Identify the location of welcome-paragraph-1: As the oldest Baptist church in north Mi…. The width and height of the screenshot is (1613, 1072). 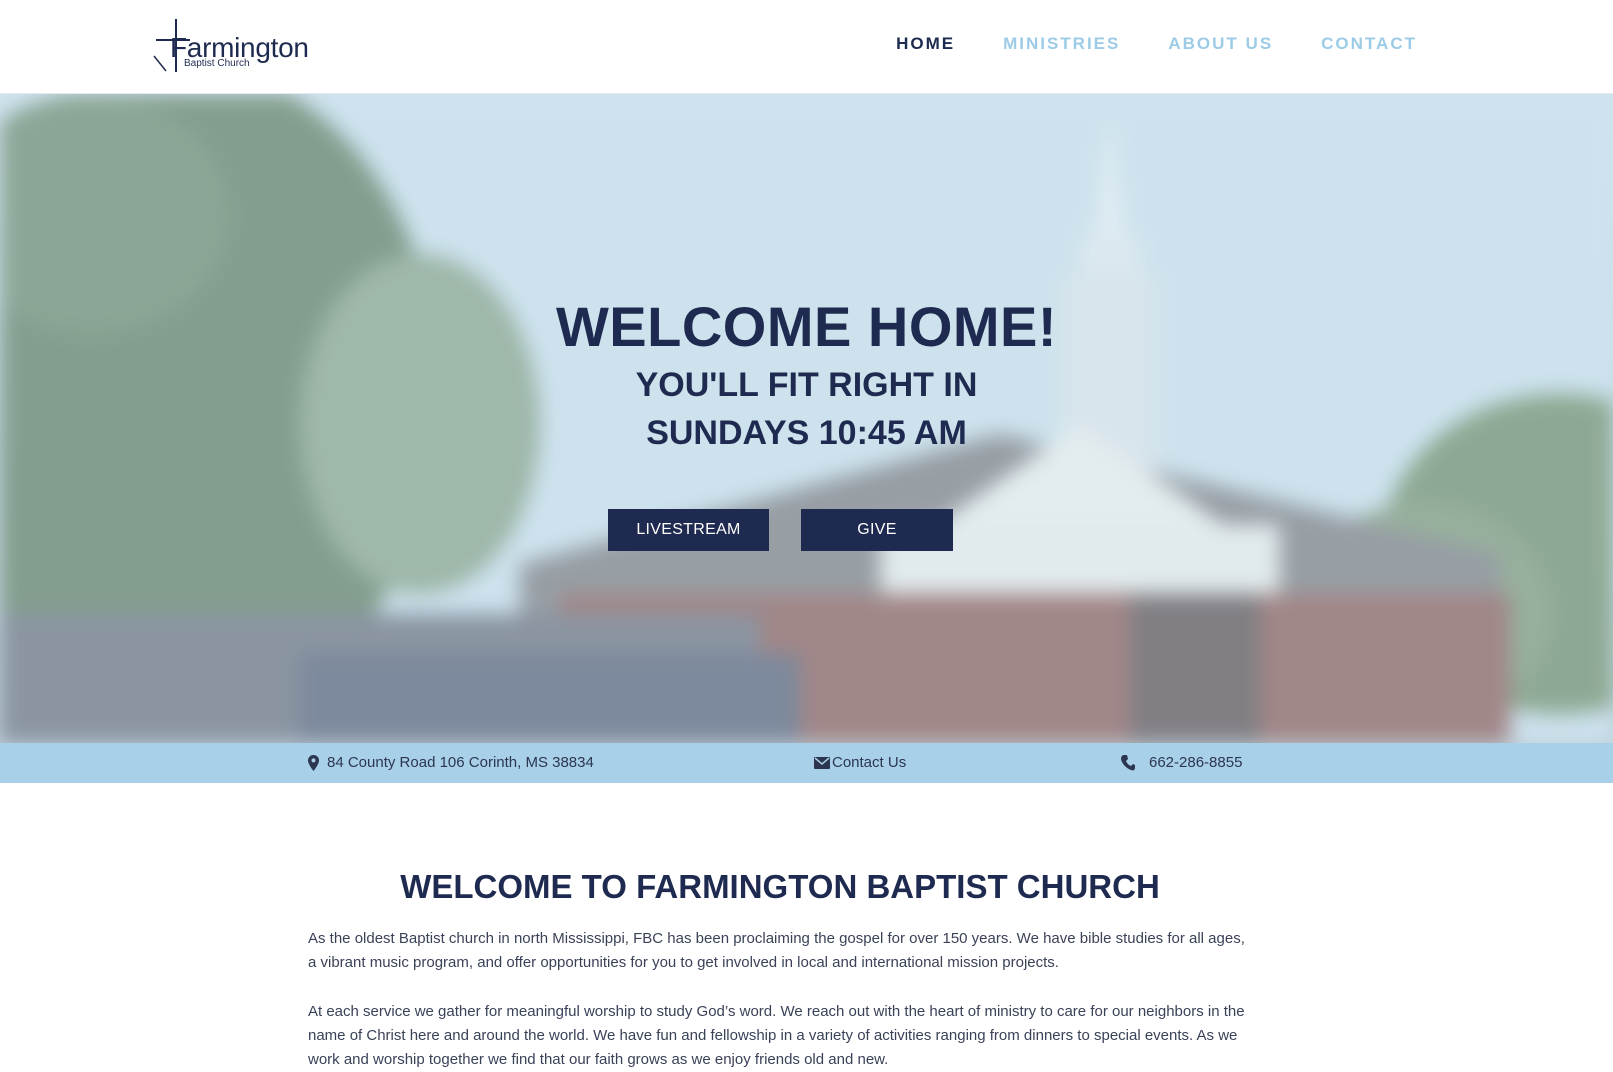
(776, 950).